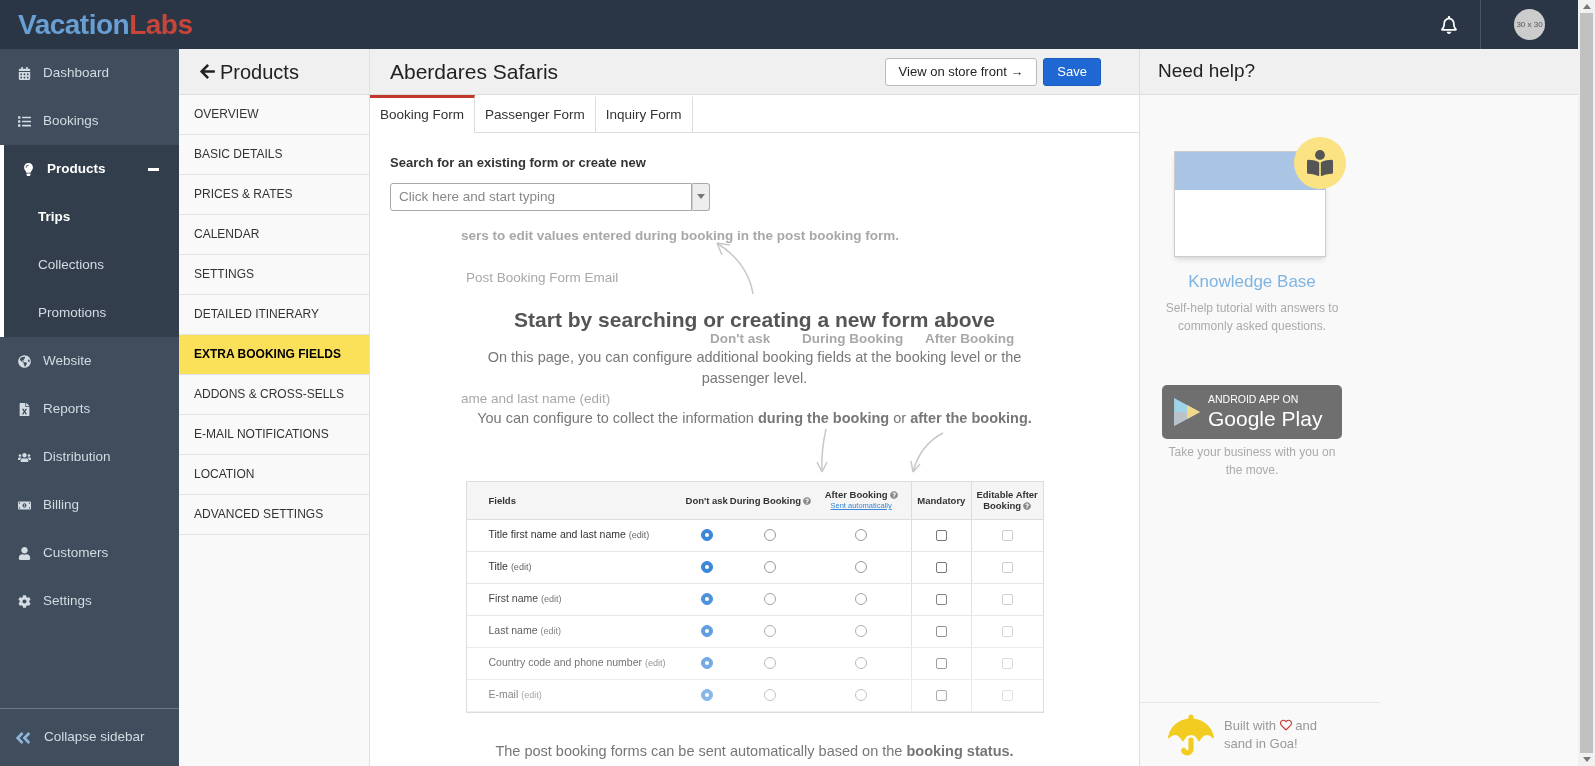 The image size is (1595, 766). Describe the element at coordinates (24, 553) in the screenshot. I see `user-icon` at that location.